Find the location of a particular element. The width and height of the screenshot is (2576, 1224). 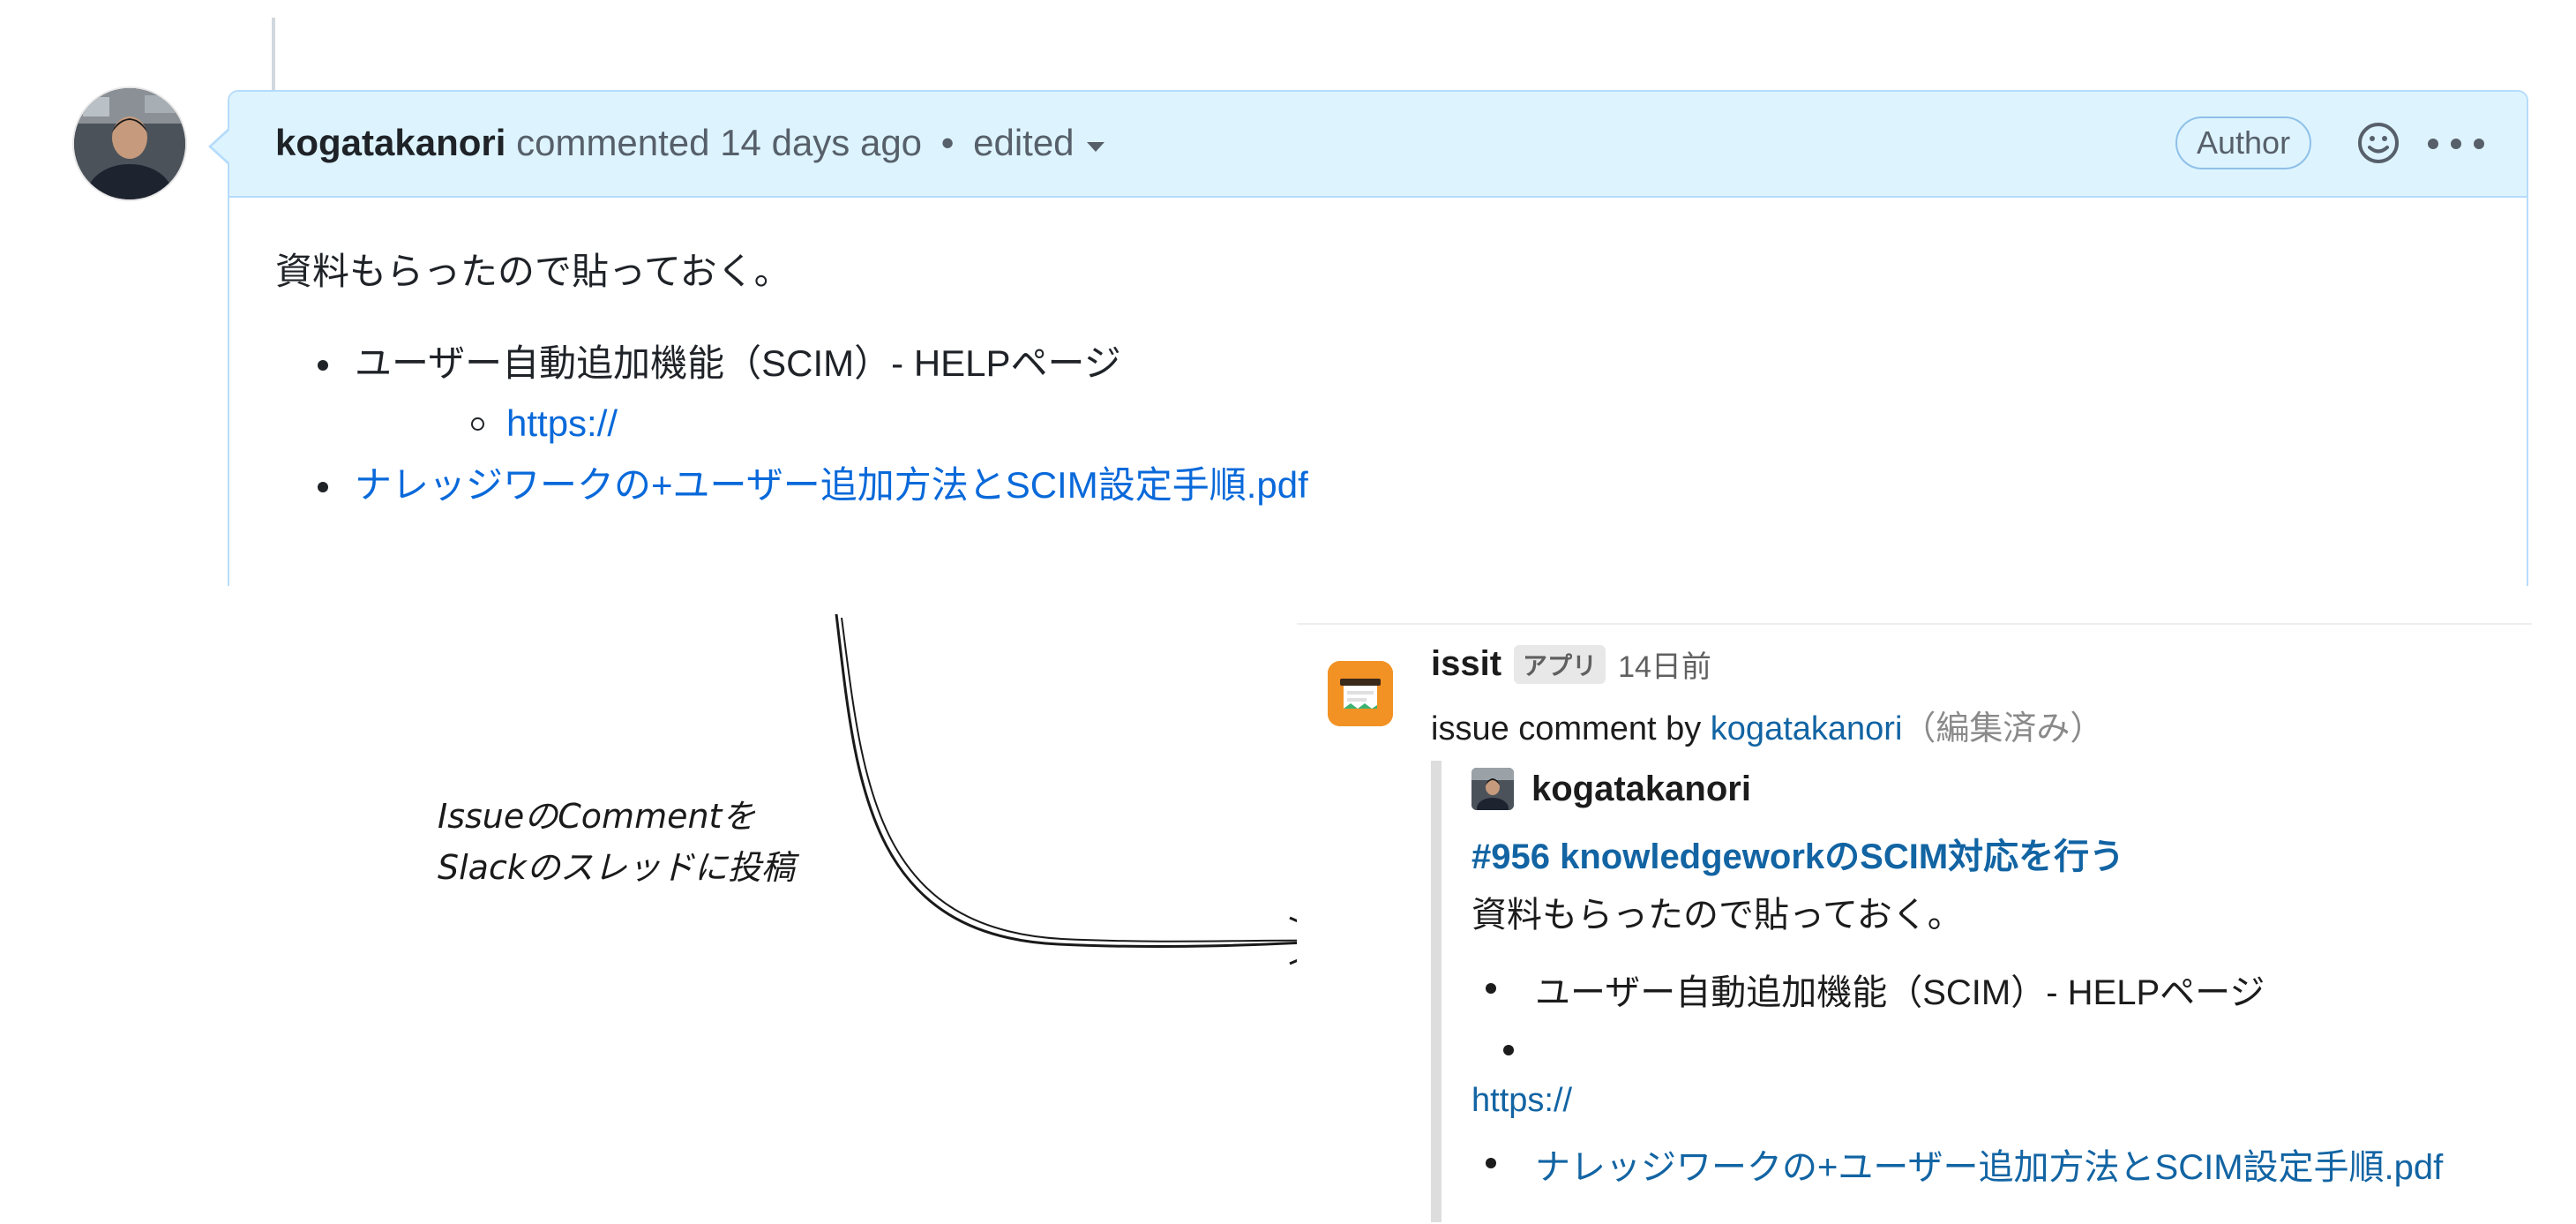

attachment-text: 資料もらったので貼っておく。 is located at coordinates (1717, 915).